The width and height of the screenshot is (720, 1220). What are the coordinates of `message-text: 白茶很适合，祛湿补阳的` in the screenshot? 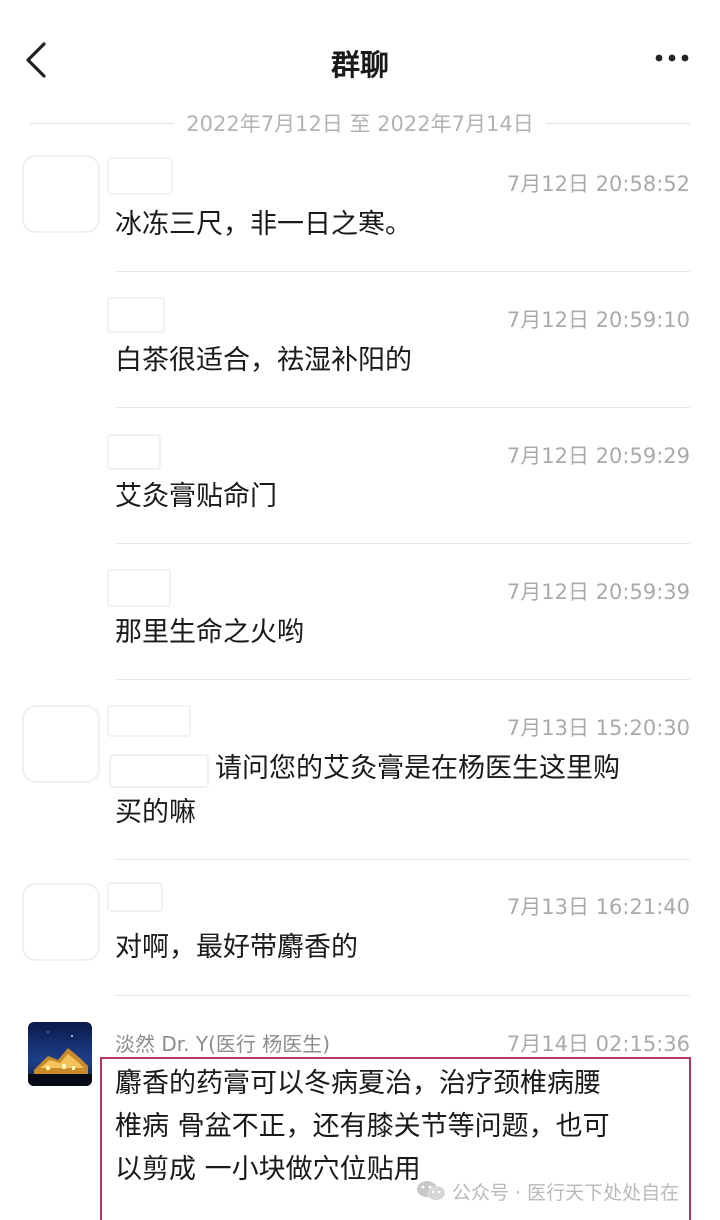 It's located at (263, 360).